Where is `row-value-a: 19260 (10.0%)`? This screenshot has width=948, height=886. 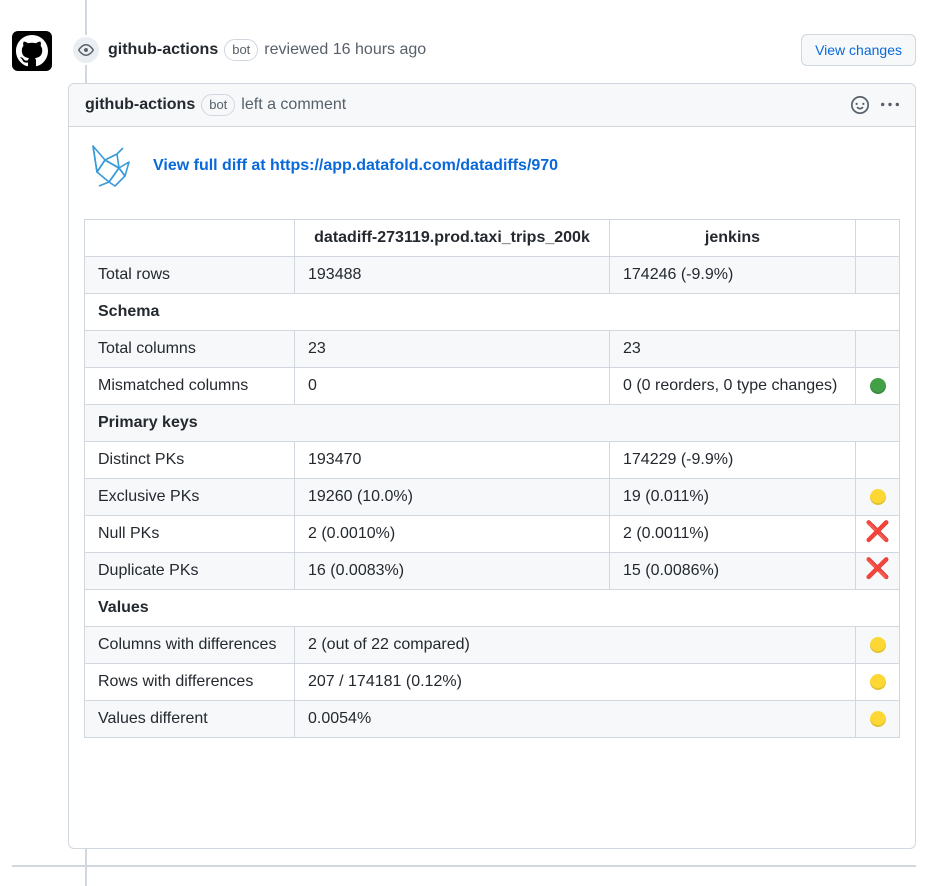 row-value-a: 19260 (10.0%) is located at coordinates (452, 497).